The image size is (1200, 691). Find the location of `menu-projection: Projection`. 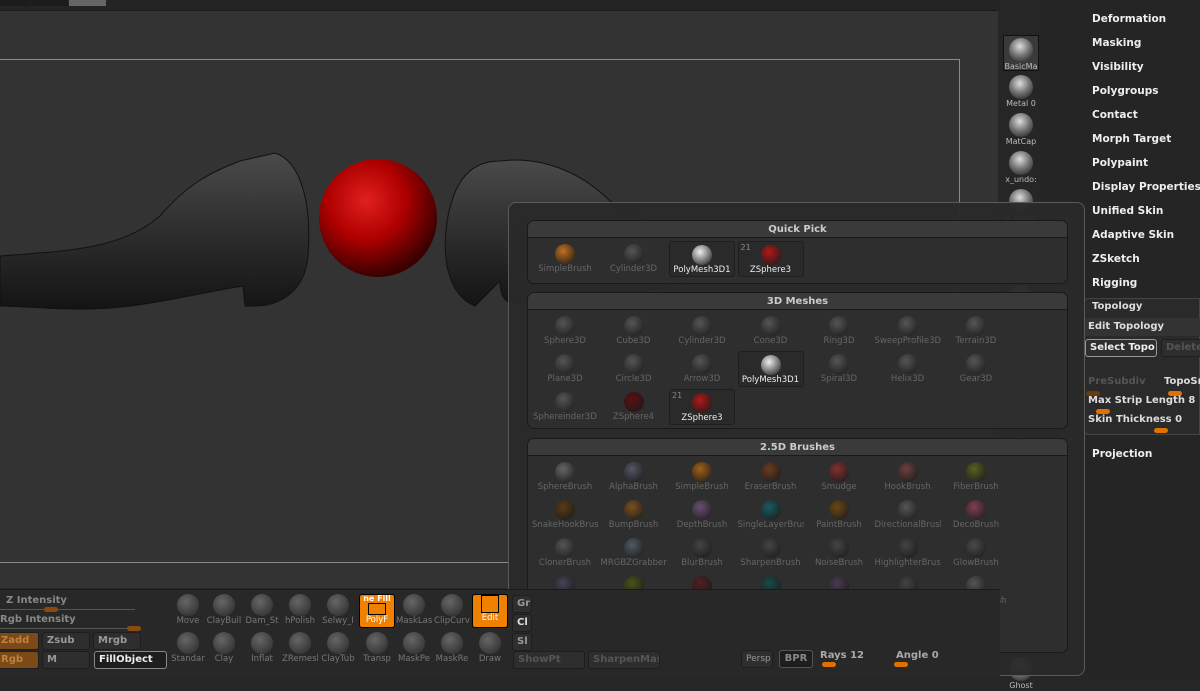

menu-projection: Projection is located at coordinates (1122, 454).